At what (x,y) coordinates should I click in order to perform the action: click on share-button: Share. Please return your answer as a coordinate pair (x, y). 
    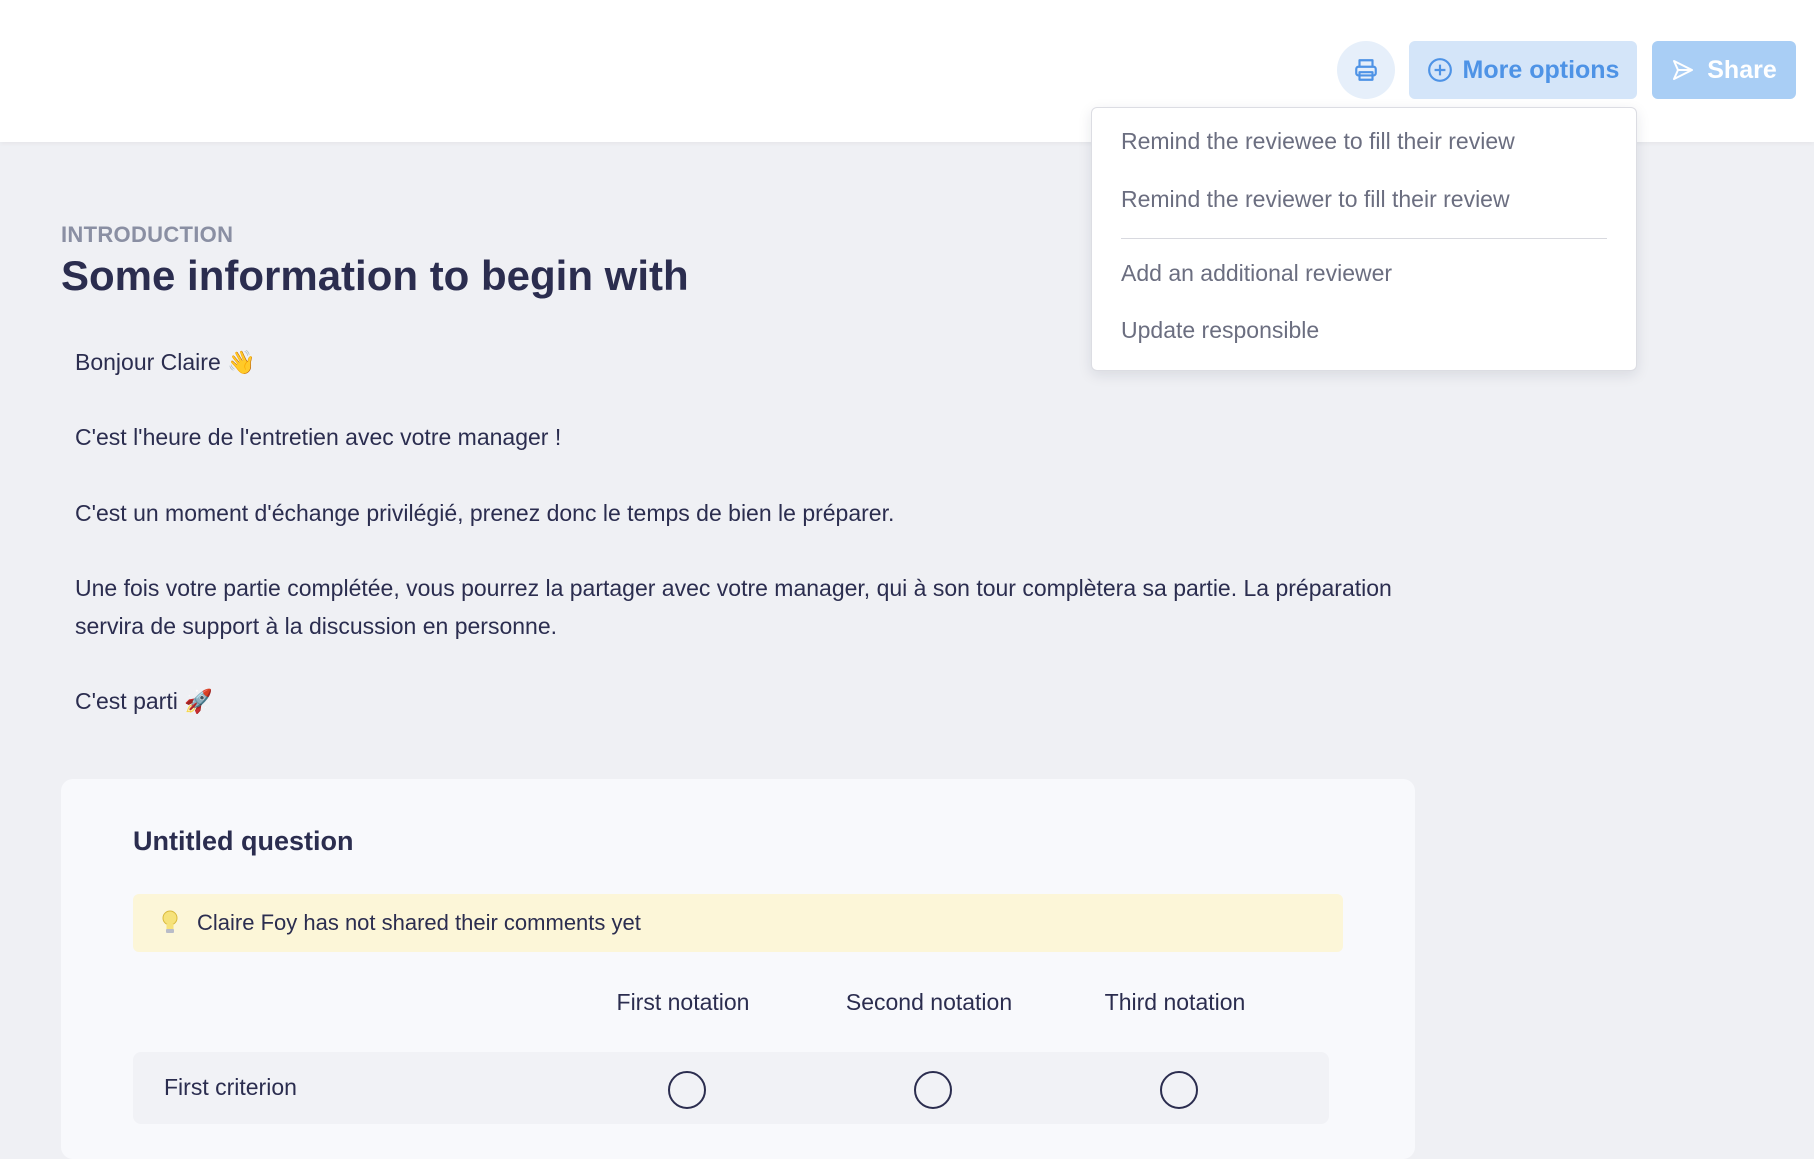
    Looking at the image, I should click on (1724, 70).